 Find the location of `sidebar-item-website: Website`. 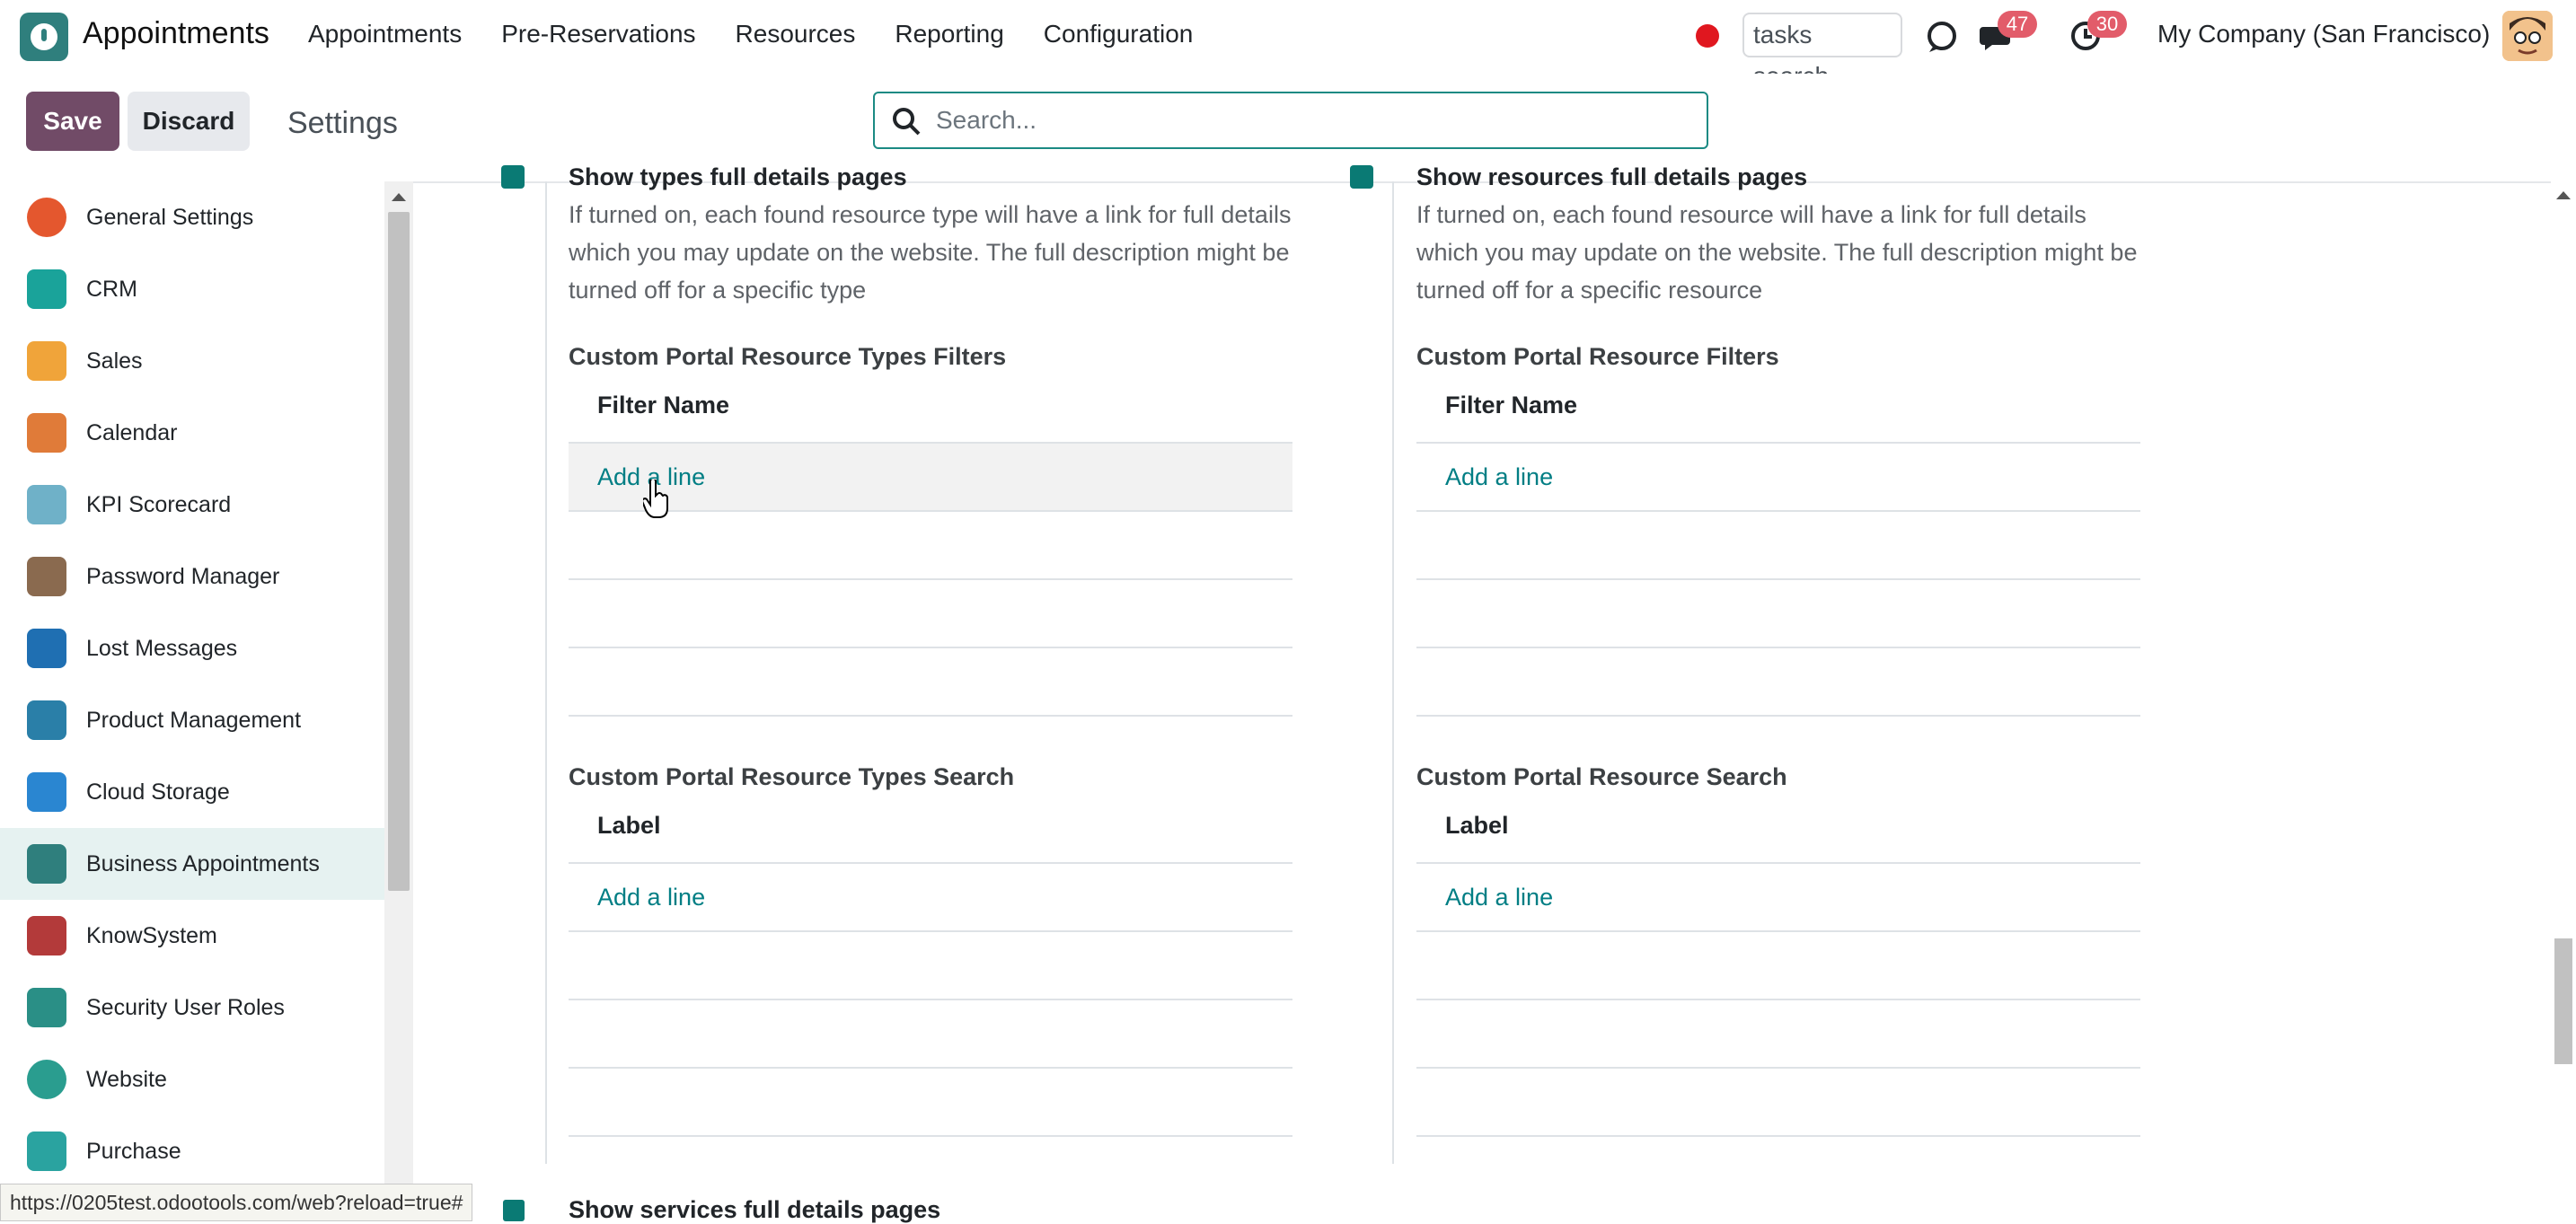

sidebar-item-website: Website is located at coordinates (192, 1079).